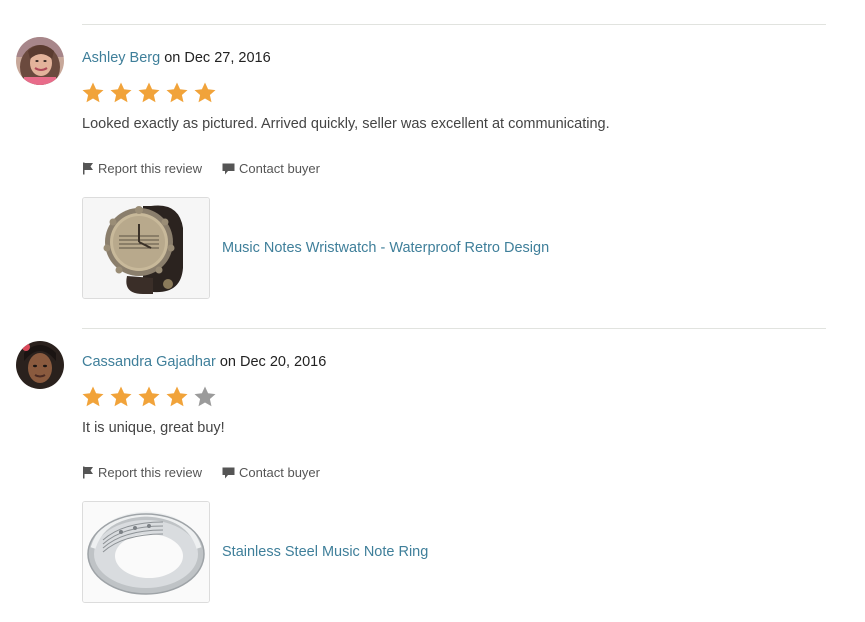 The height and width of the screenshot is (622, 865). I want to click on review-header: Ashley Berg on Dec 27, 2016, so click(176, 58).